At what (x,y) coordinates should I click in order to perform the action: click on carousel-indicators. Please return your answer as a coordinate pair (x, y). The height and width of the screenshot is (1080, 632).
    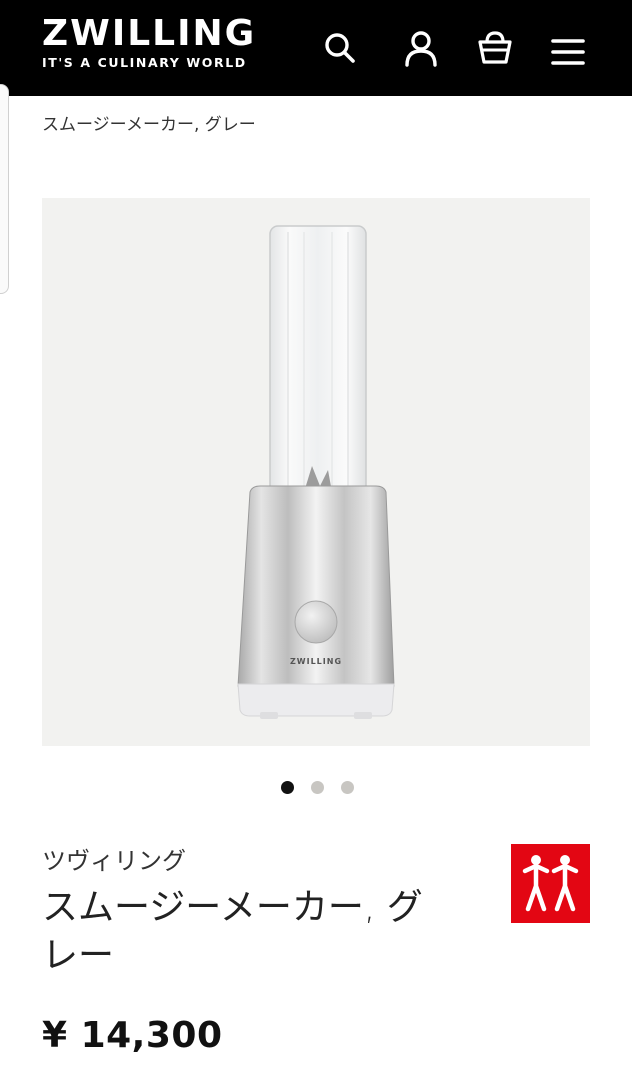
    Looking at the image, I should click on (316, 788).